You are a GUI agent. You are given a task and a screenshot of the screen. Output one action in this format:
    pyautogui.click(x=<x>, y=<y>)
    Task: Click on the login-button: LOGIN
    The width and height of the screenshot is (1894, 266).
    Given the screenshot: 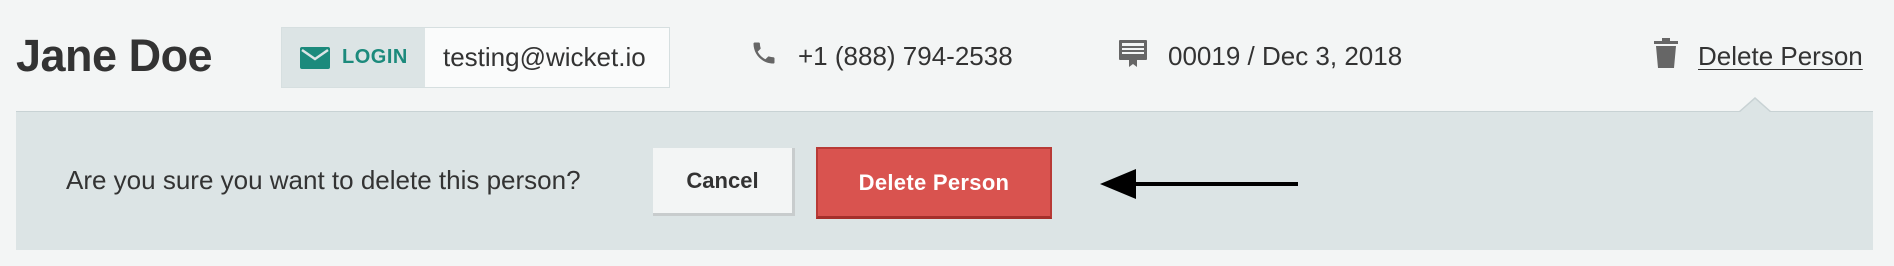 What is the action you would take?
    pyautogui.click(x=353, y=57)
    